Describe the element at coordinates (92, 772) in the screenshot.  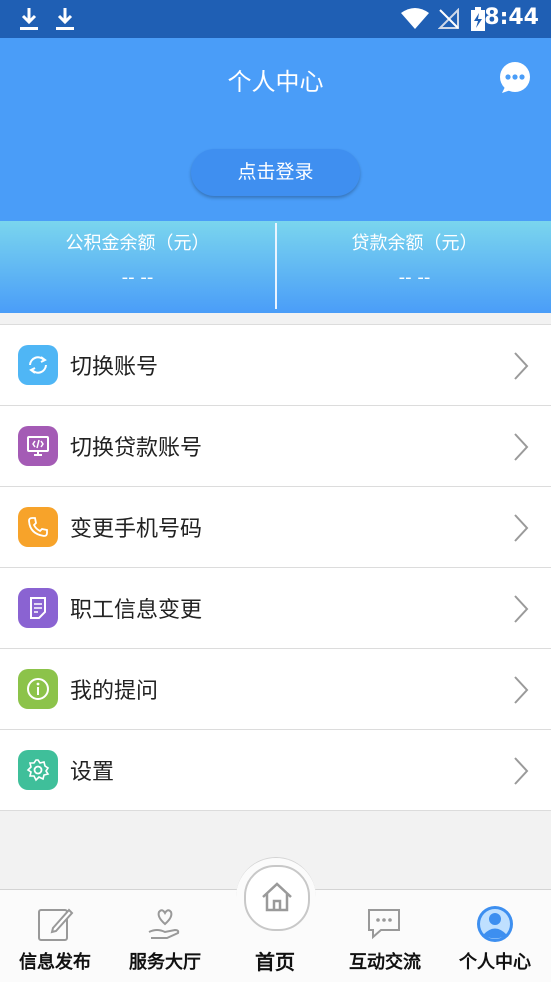
I see `menu-item-label: 设置` at that location.